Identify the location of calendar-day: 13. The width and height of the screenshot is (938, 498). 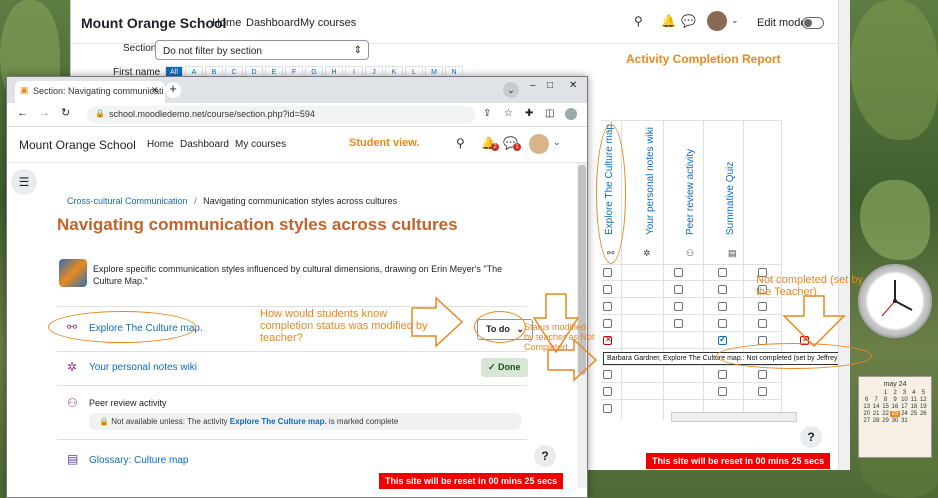
(866, 407).